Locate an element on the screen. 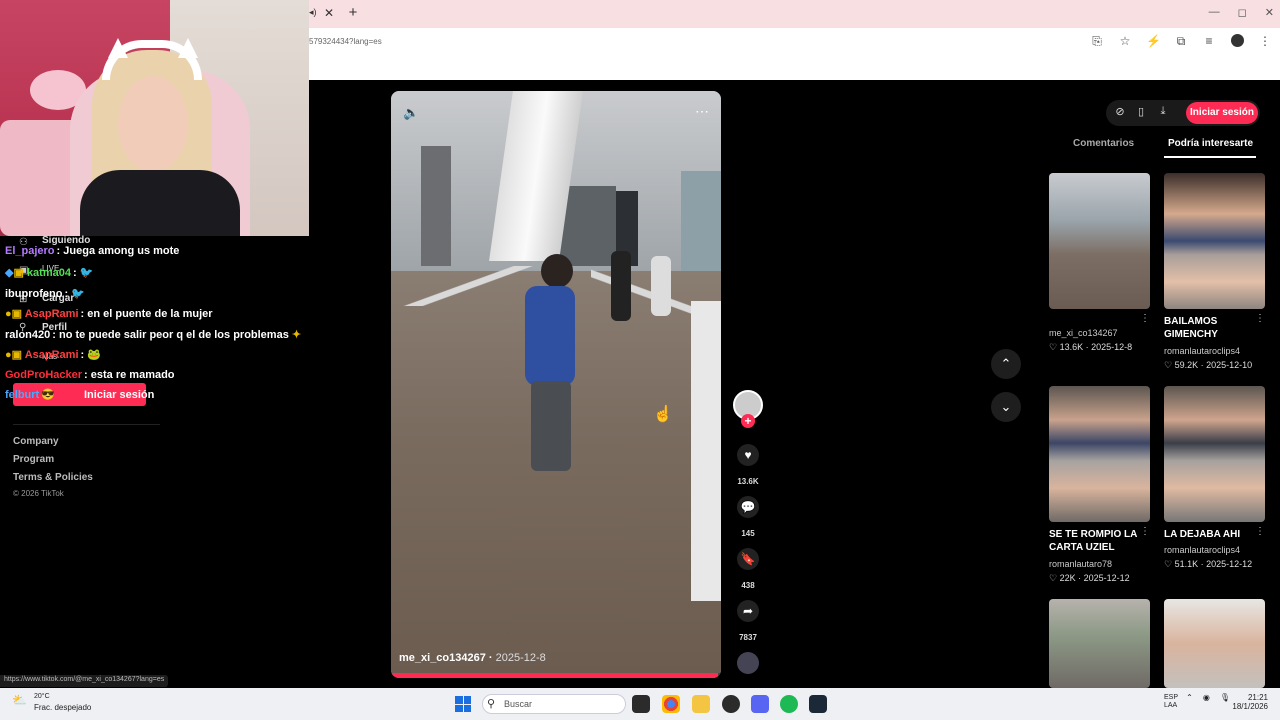 The width and height of the screenshot is (1280, 720). tray-app-icon: ◉ is located at coordinates (1206, 697).